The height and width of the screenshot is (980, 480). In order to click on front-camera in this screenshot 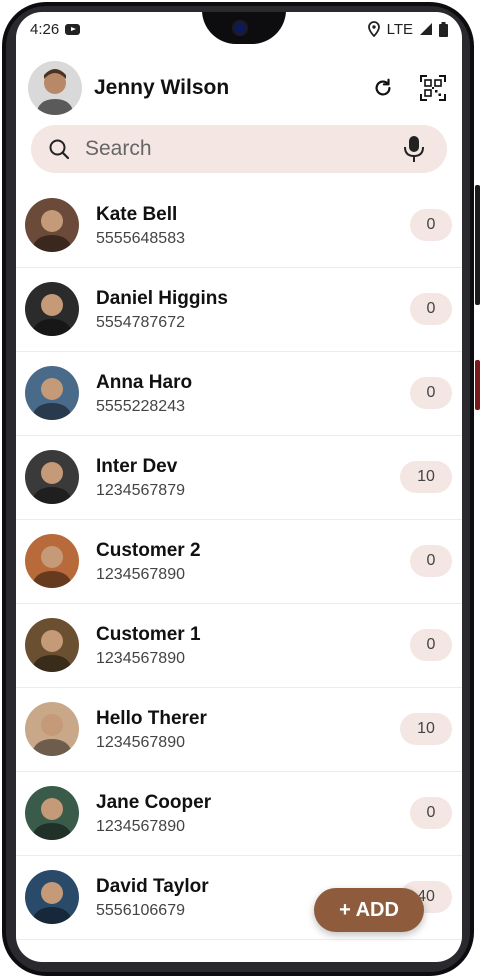, I will do `click(240, 28)`.